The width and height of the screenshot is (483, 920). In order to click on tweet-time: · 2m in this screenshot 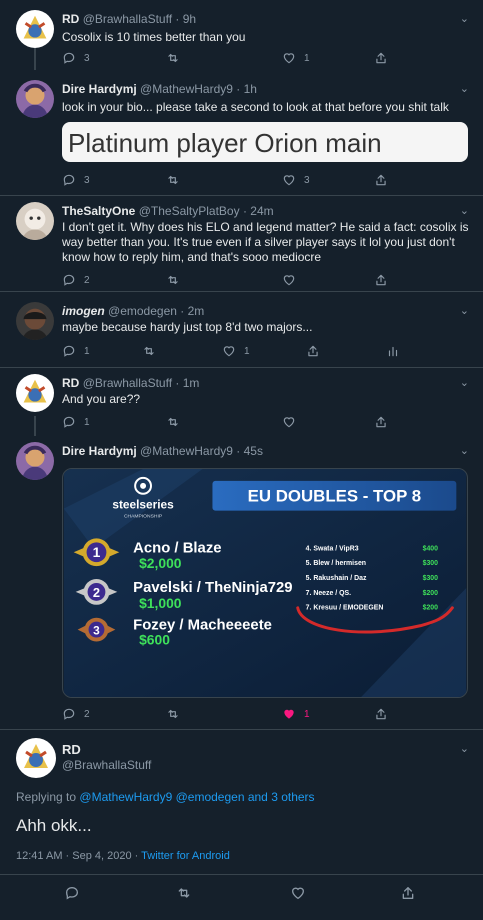, I will do `click(192, 311)`.